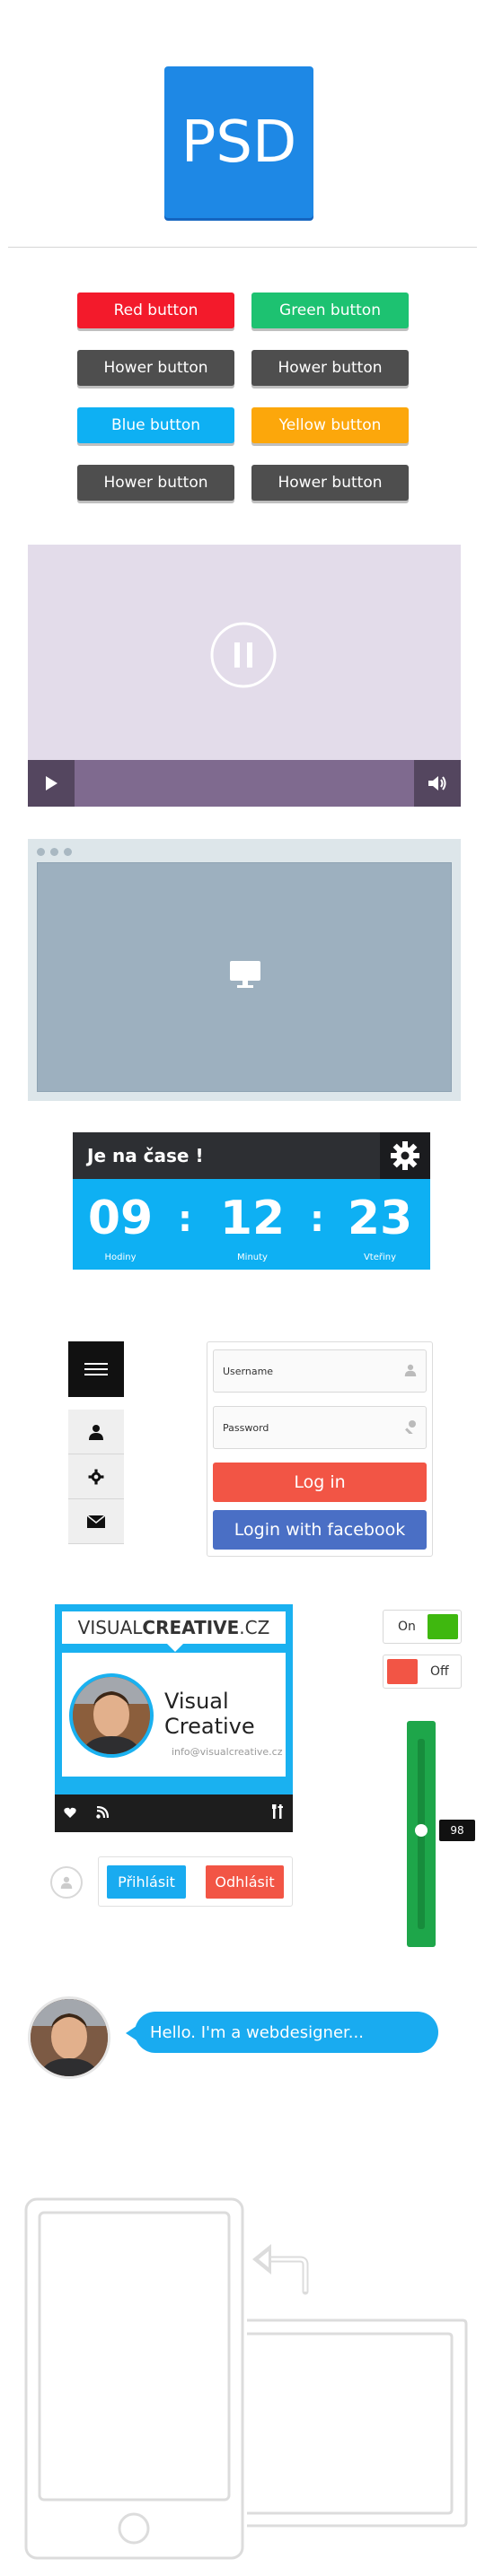 This screenshot has width=485, height=2576. I want to click on header-pointer, so click(175, 1648).